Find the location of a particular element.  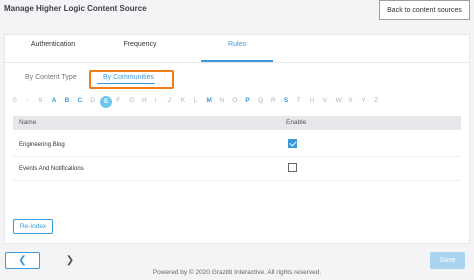

table-row: Engineering Blog is located at coordinates (237, 145).